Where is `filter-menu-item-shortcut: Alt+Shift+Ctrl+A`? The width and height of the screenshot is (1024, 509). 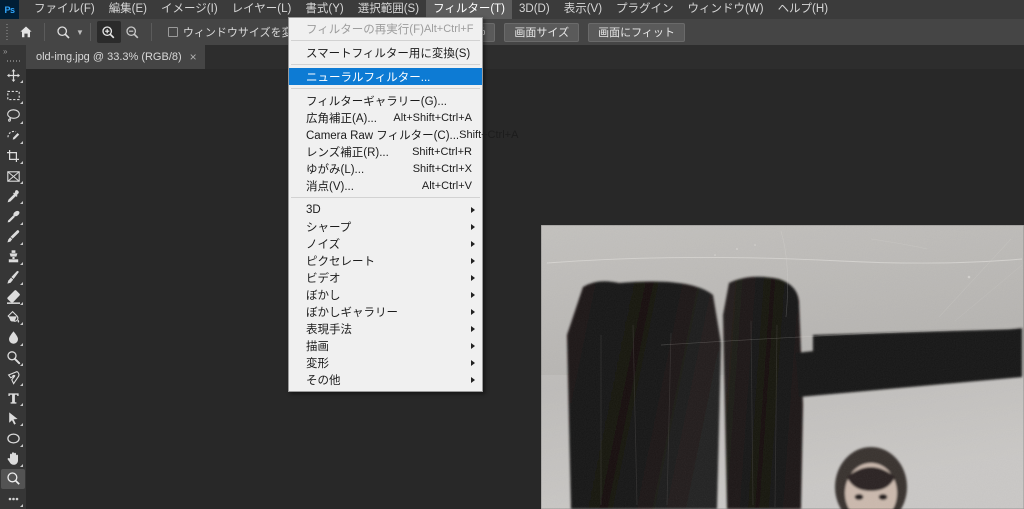 filter-menu-item-shortcut: Alt+Shift+Ctrl+A is located at coordinates (432, 117).